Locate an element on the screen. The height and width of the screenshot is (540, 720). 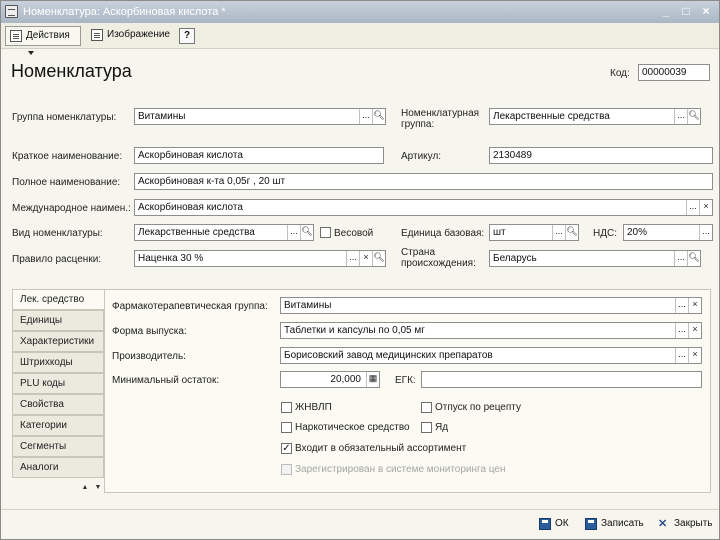
close-window-button: × is located at coordinates (706, 11).